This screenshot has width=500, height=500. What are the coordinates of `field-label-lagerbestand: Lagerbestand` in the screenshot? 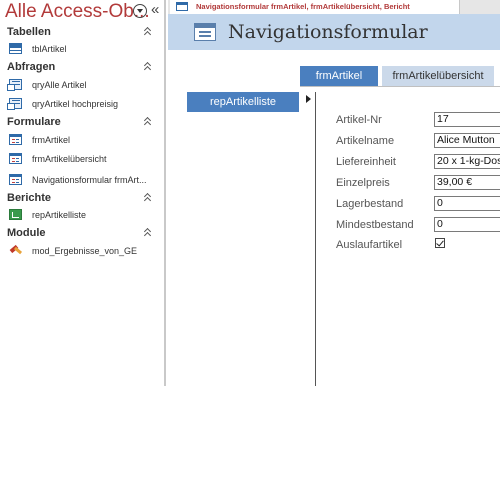 It's located at (370, 204).